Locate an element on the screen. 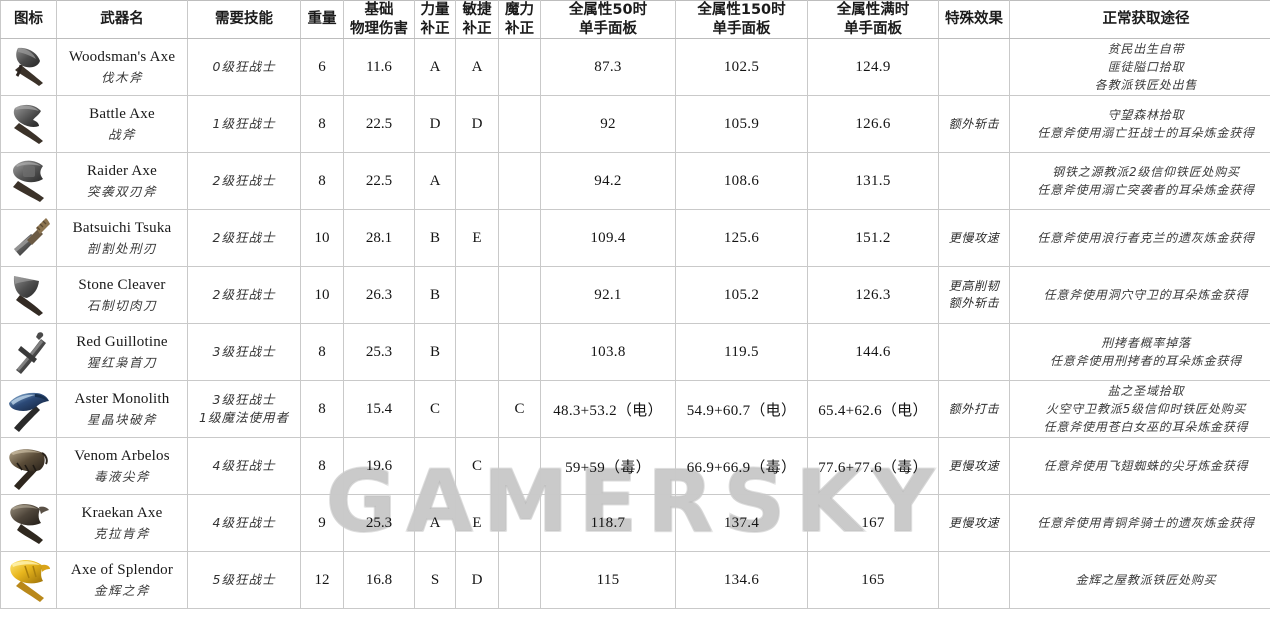  batsuichi-tsuka-icon is located at coordinates (29, 238).